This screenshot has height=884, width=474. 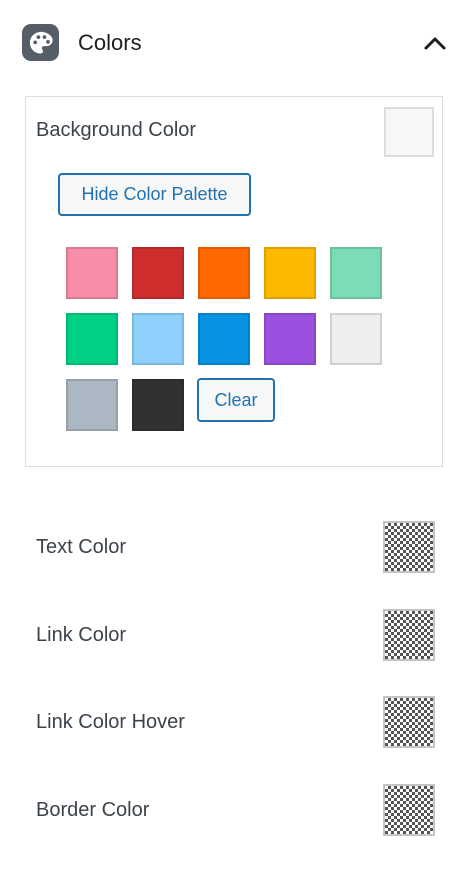 What do you see at coordinates (158, 273) in the screenshot?
I see `color-swatch-red` at bounding box center [158, 273].